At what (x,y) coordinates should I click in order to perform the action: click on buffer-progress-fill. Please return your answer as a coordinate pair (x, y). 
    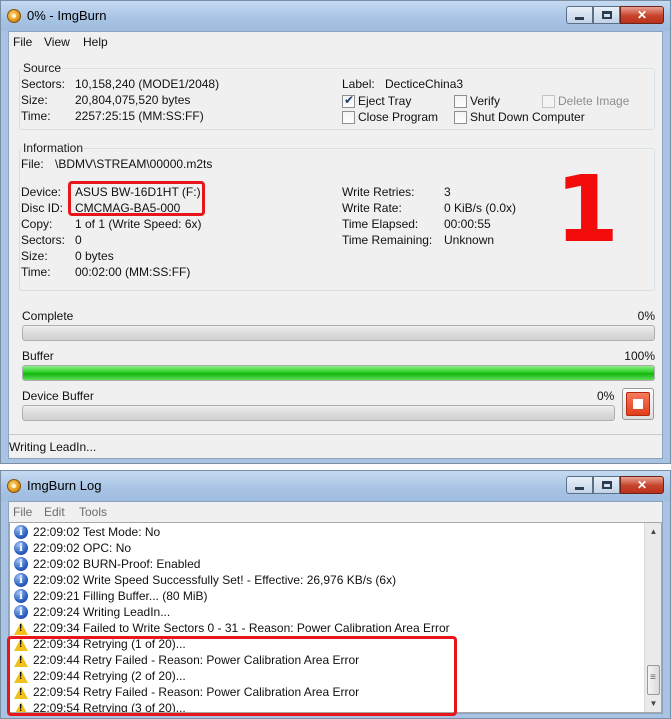
    Looking at the image, I should click on (338, 373).